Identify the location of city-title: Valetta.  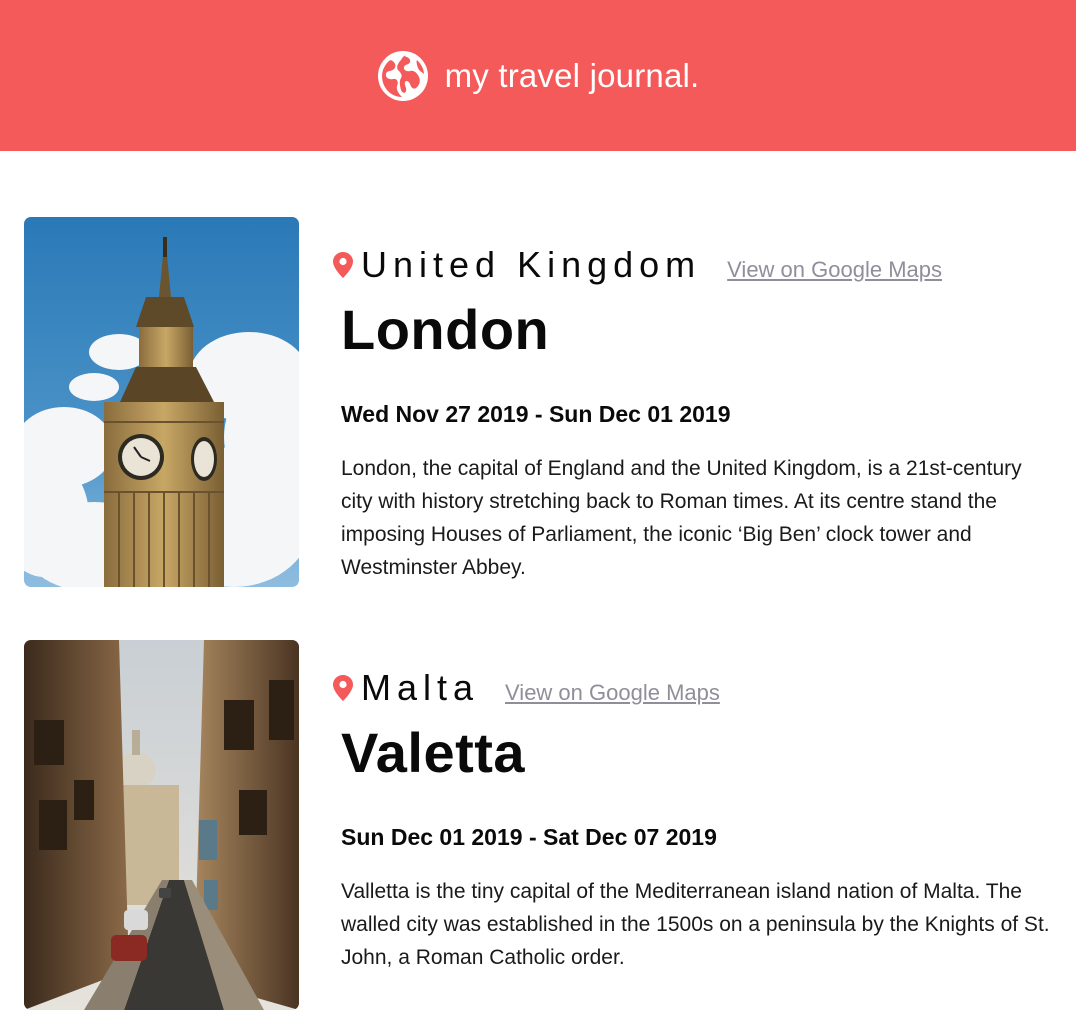
(433, 752).